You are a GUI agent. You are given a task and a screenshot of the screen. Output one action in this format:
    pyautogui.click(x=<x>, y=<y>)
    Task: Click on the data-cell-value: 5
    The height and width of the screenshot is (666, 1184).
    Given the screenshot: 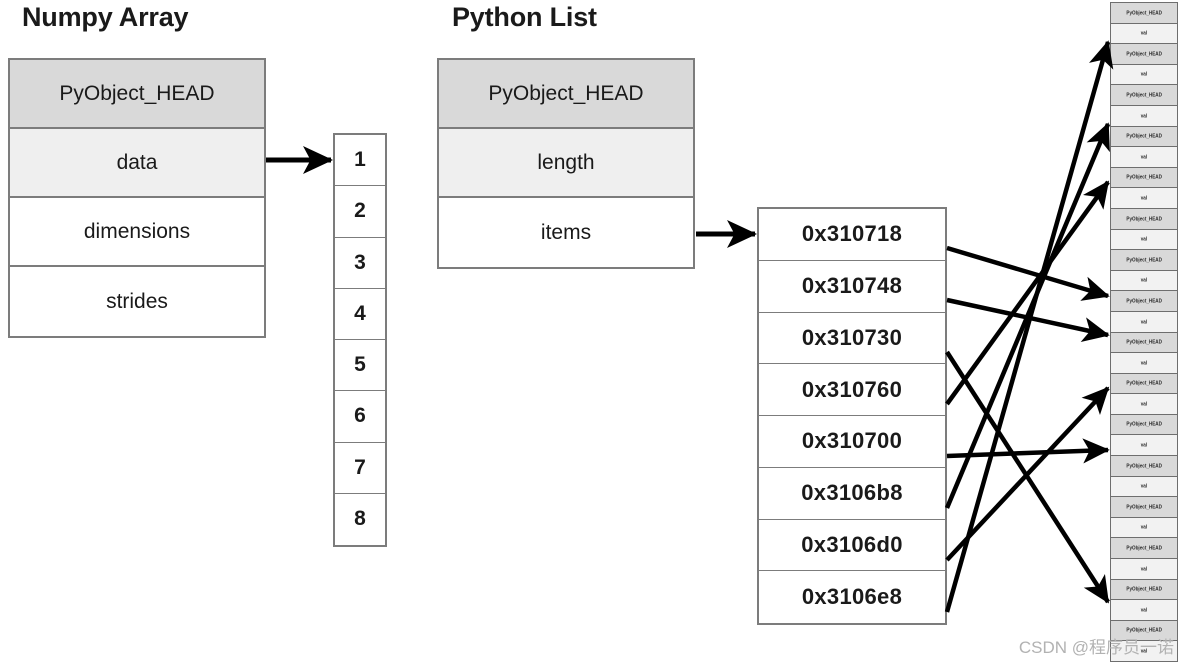 What is the action you would take?
    pyautogui.click(x=360, y=365)
    